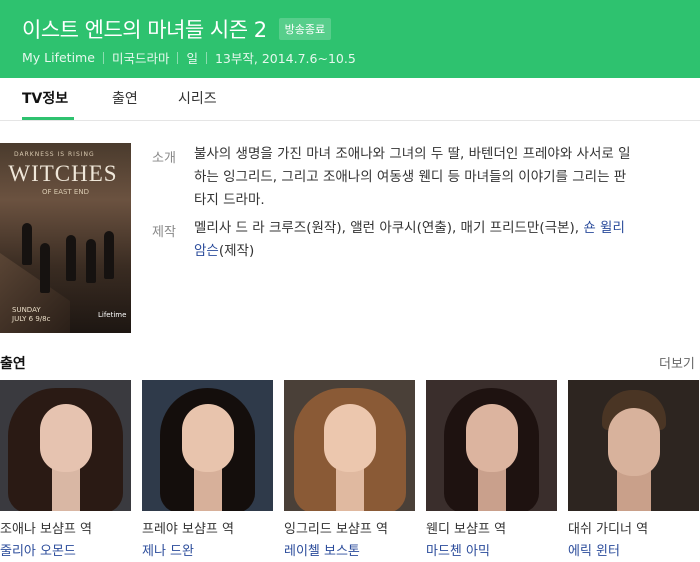 Image resolution: width=700 pixels, height=562 pixels. What do you see at coordinates (144, 29) in the screenshot?
I see `show-title: 이스트 엔드의 마녀들 시즌 2` at bounding box center [144, 29].